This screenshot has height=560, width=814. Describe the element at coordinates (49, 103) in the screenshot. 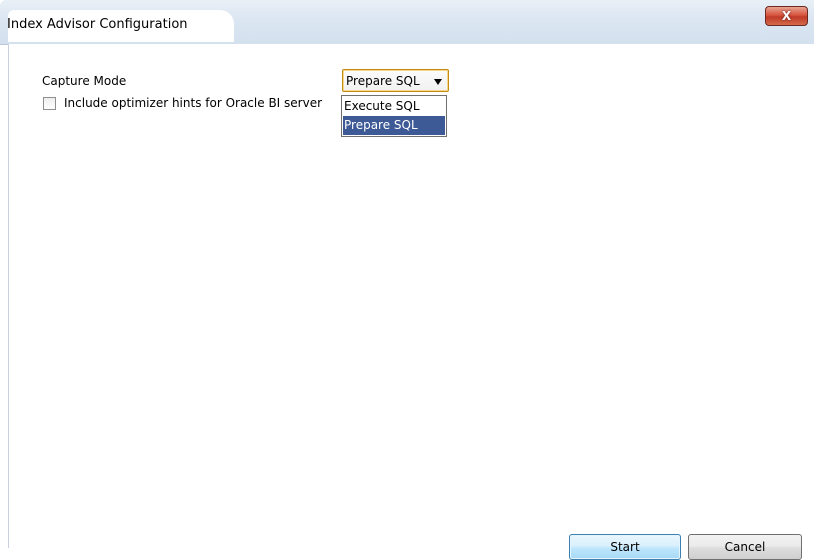

I see `include-hints-checkbox` at that location.